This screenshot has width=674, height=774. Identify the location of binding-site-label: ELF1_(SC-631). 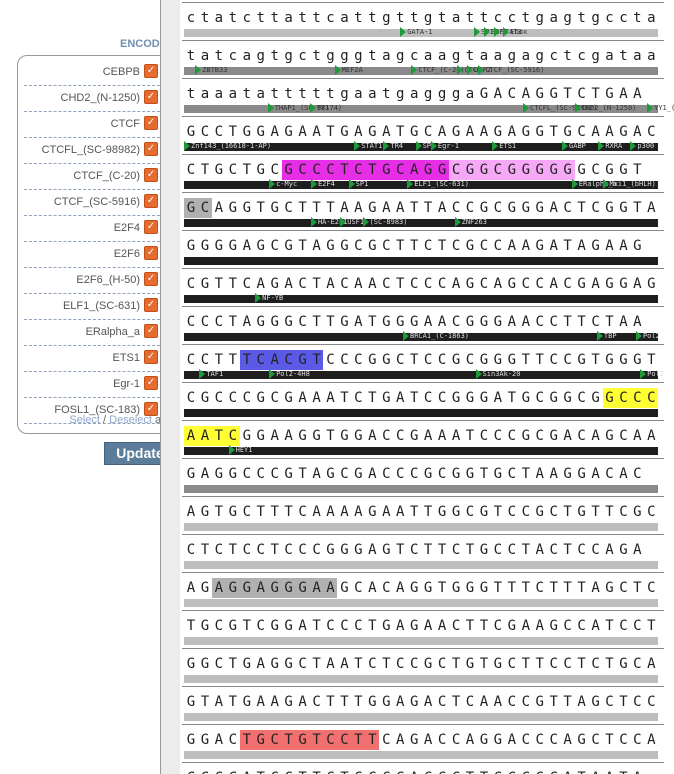
(438, 184).